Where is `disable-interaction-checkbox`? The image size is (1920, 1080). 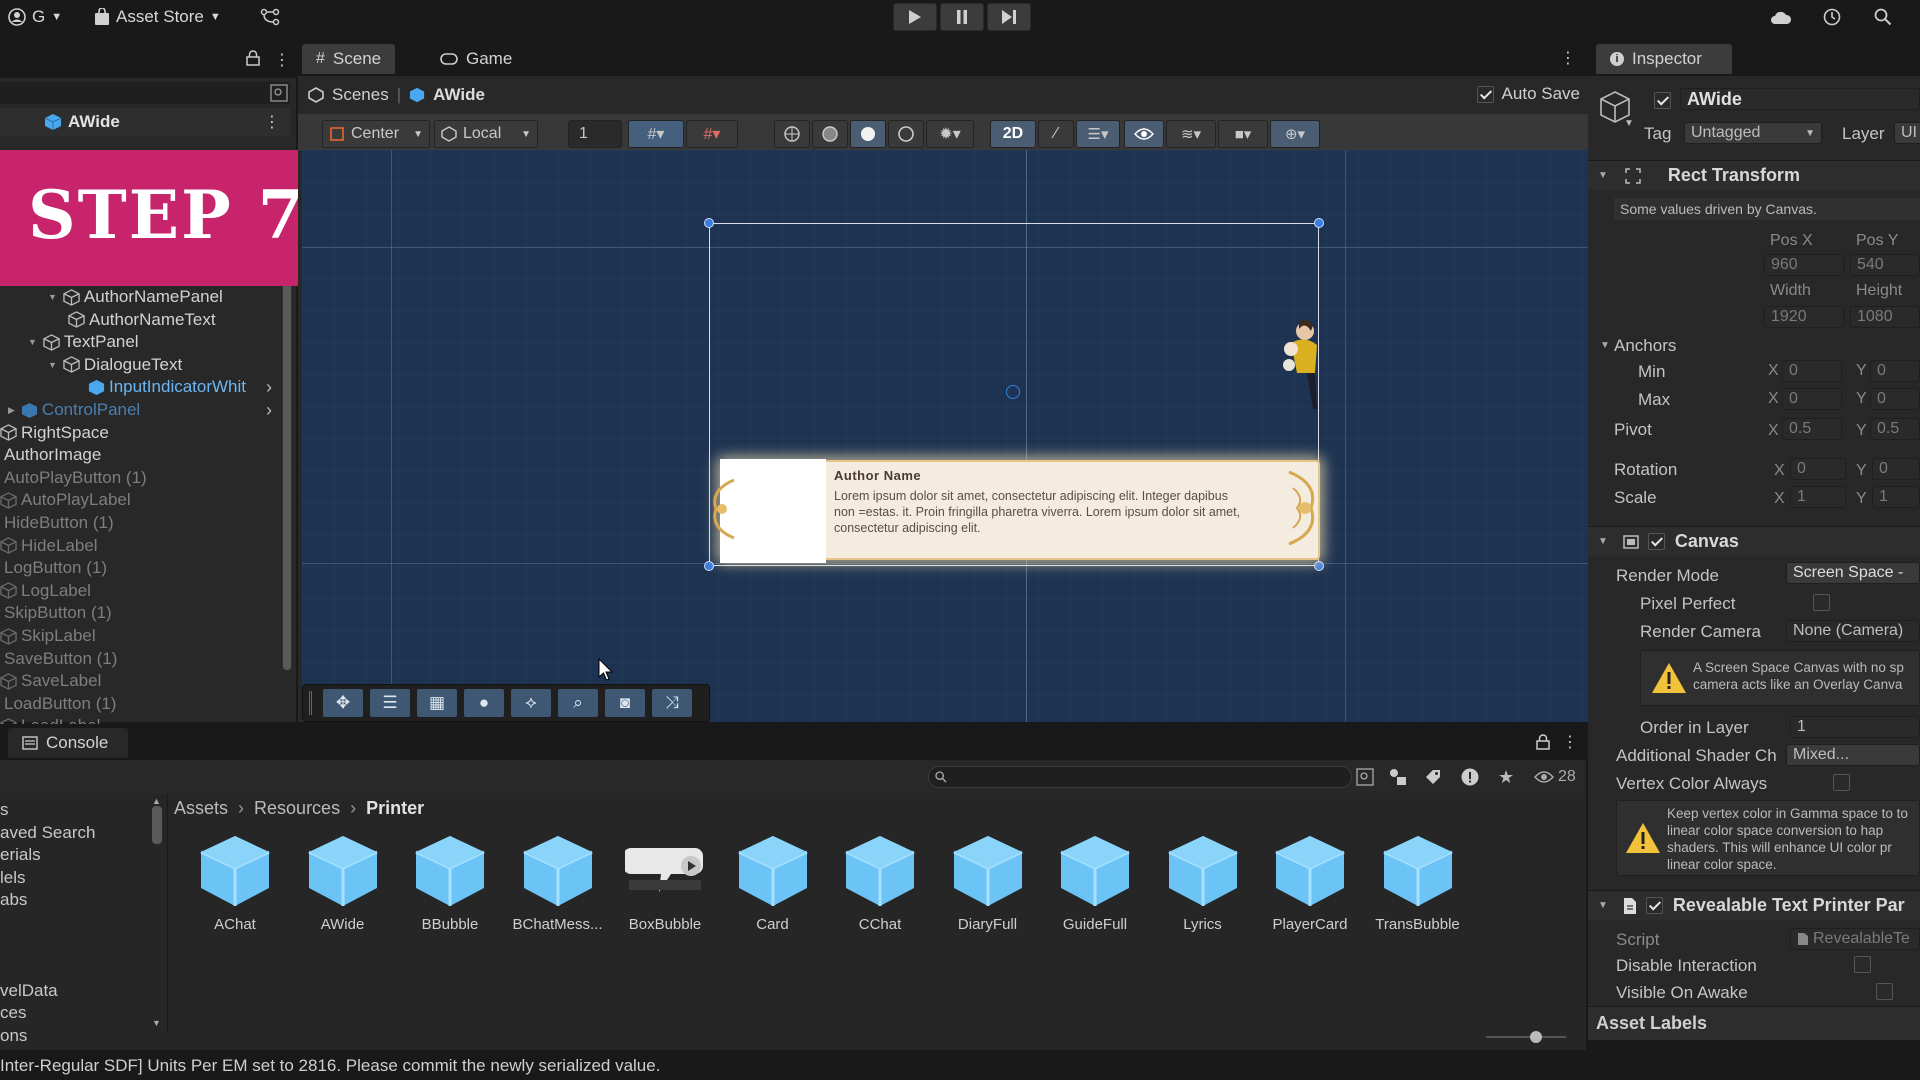
disable-interaction-checkbox is located at coordinates (1863, 964).